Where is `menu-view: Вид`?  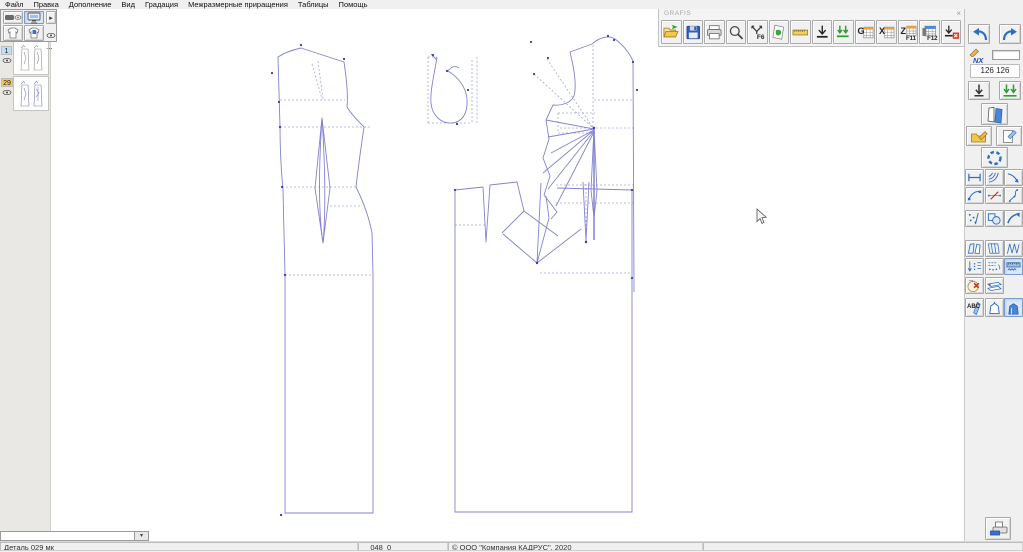
menu-view: Вид is located at coordinates (128, 4).